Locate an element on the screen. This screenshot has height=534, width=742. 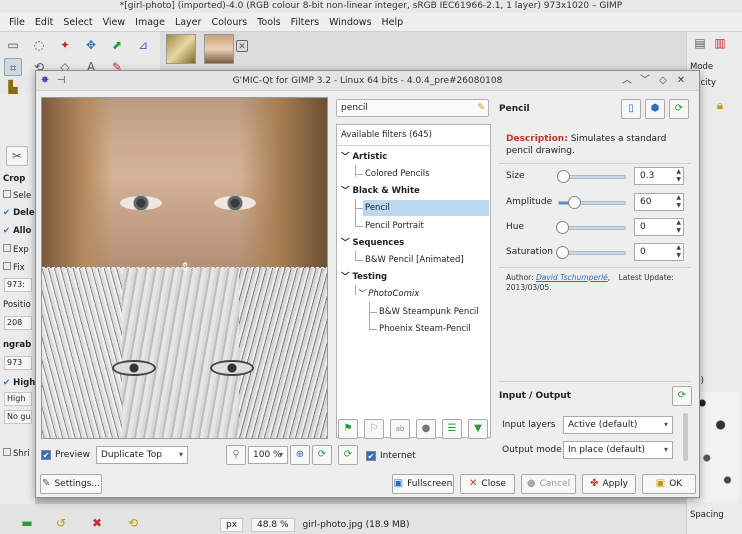
tree-item-pencil-portrait: Pencil Portrait is located at coordinates (425, 226).